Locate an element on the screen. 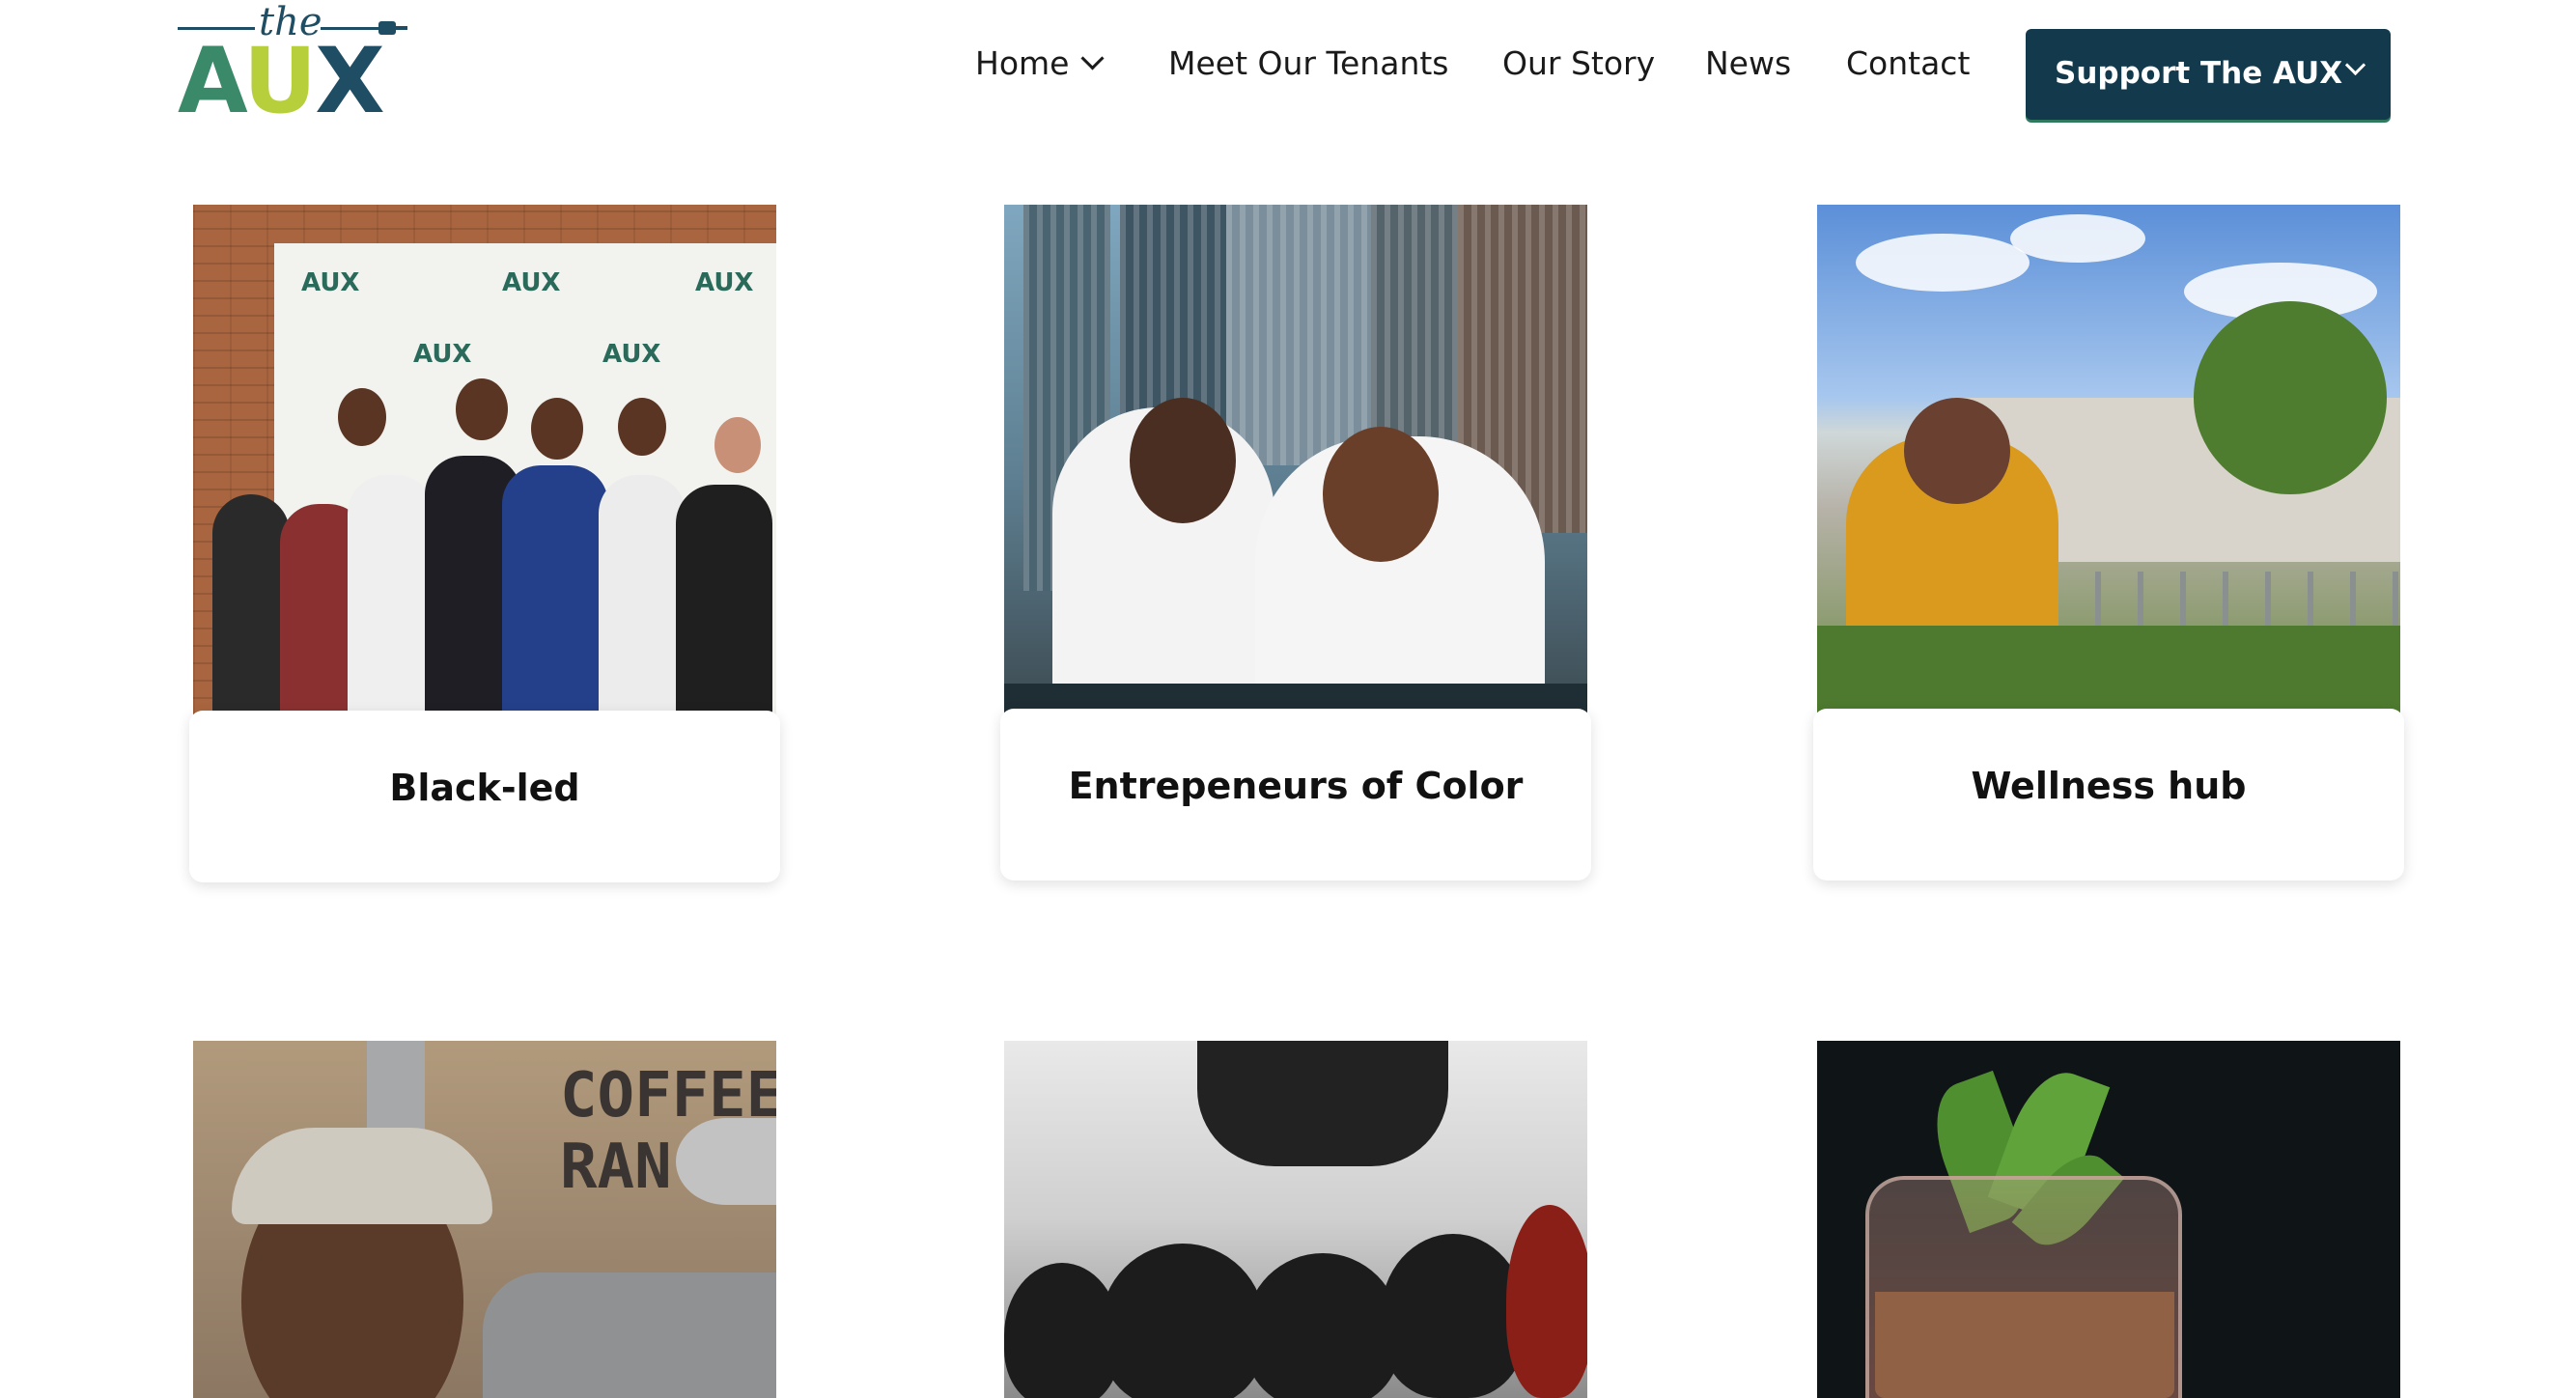 The image size is (2576, 1398). nav-item-home: Home is located at coordinates (1040, 63).